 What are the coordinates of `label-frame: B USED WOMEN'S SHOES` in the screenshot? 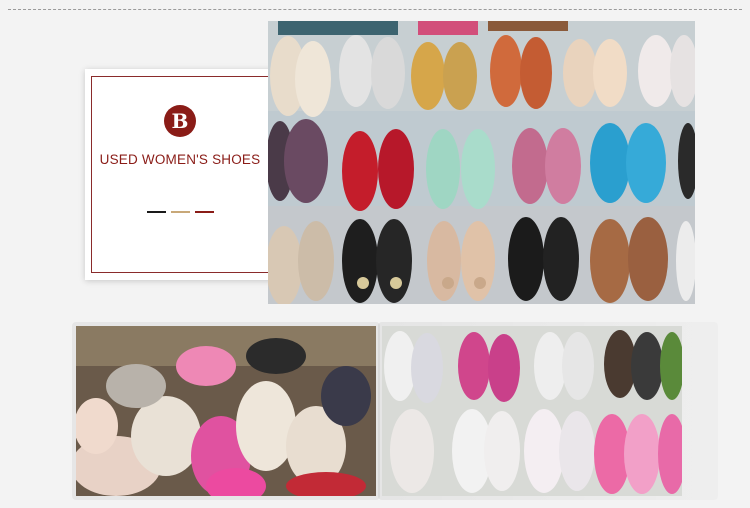 It's located at (180, 174).